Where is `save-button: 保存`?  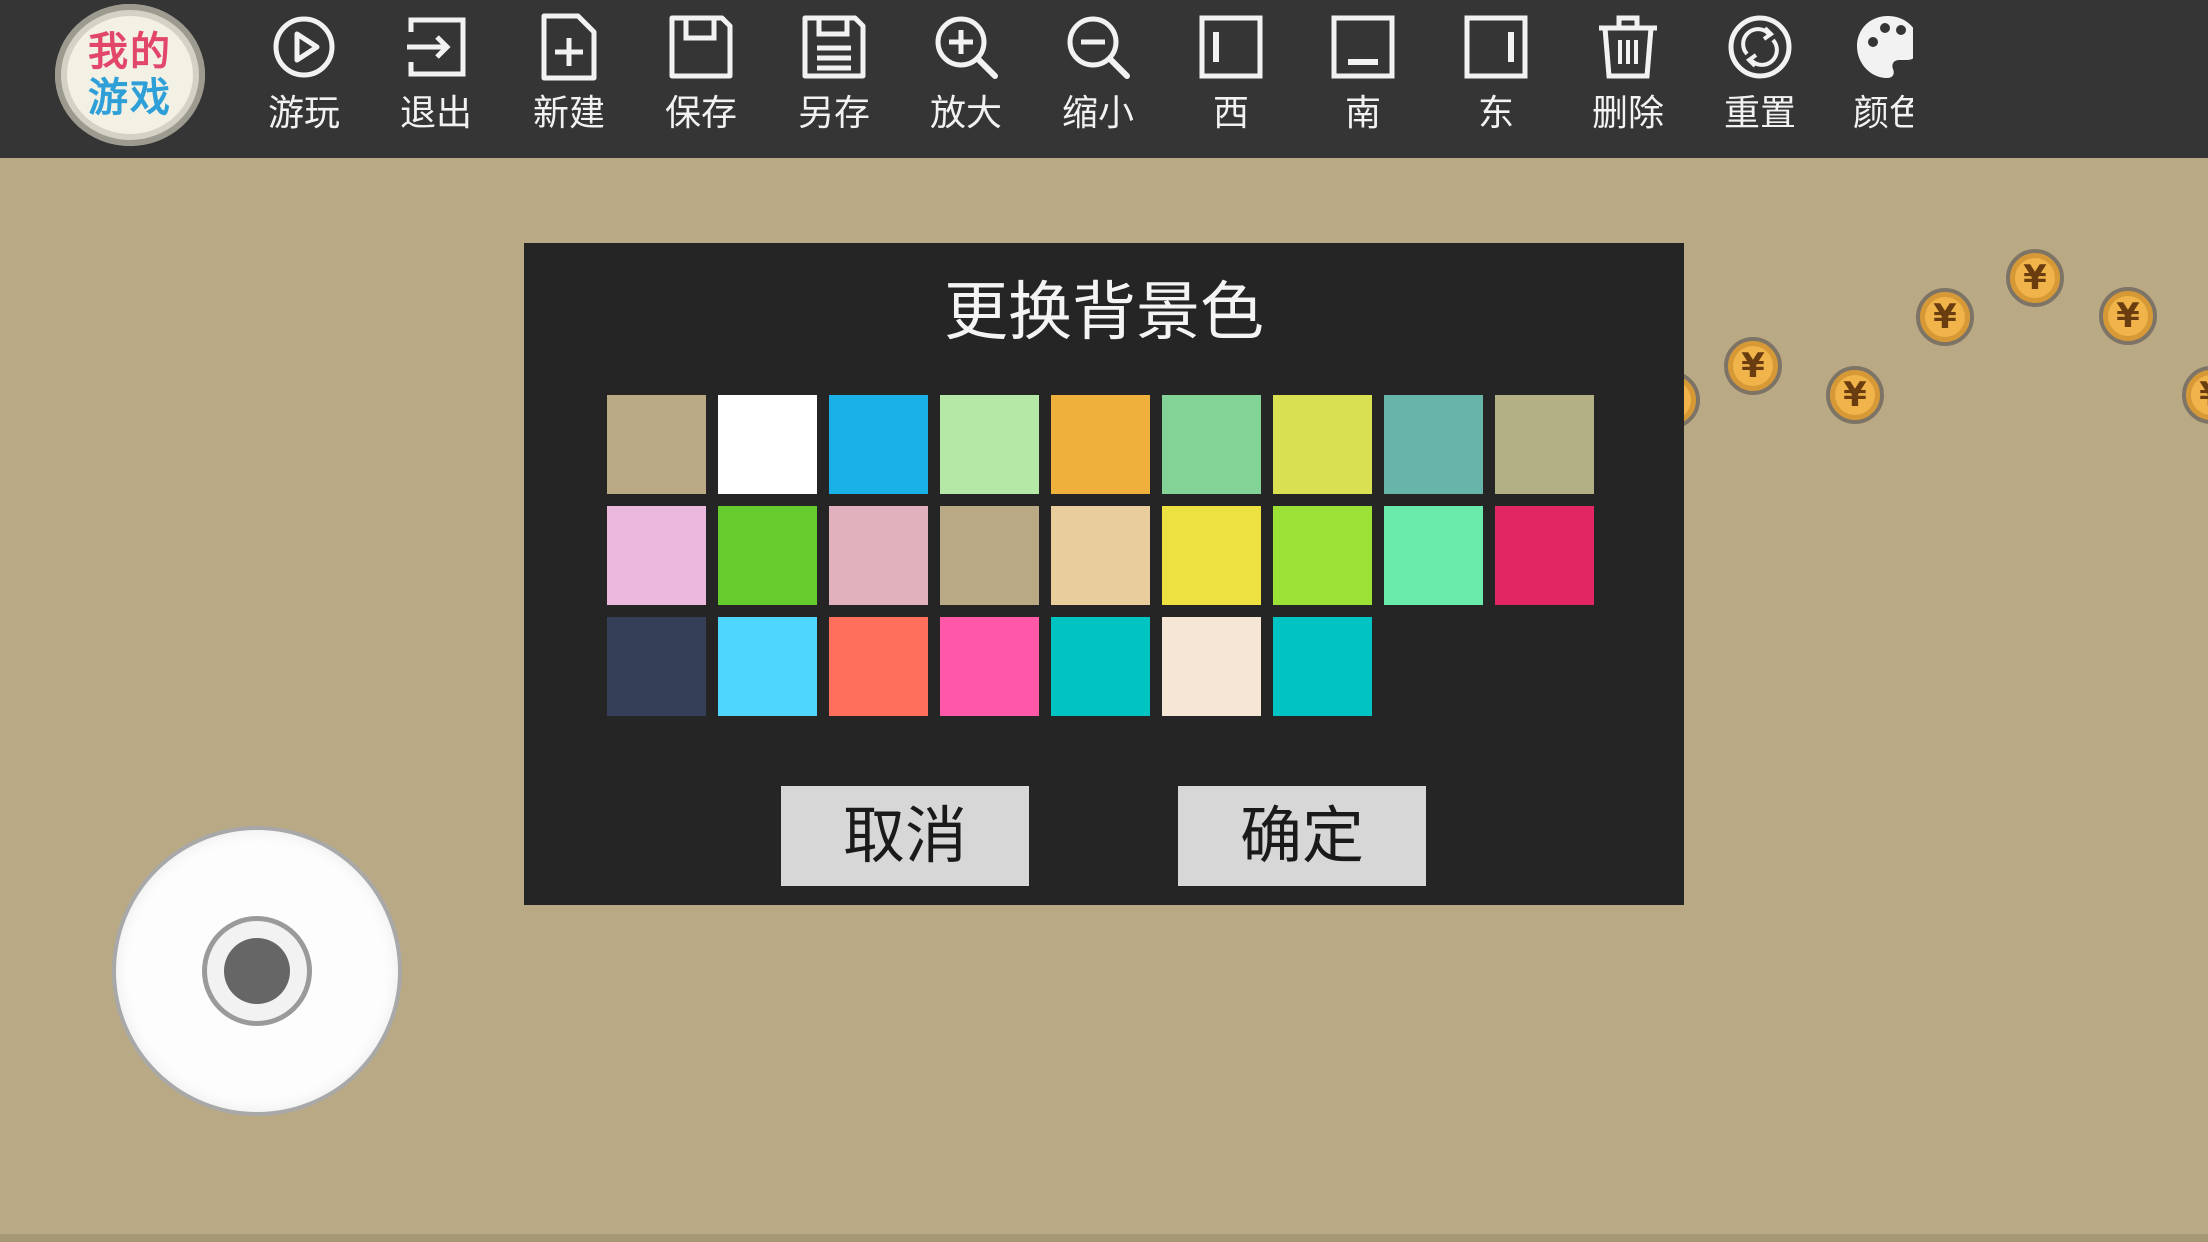 save-button: 保存 is located at coordinates (701, 77).